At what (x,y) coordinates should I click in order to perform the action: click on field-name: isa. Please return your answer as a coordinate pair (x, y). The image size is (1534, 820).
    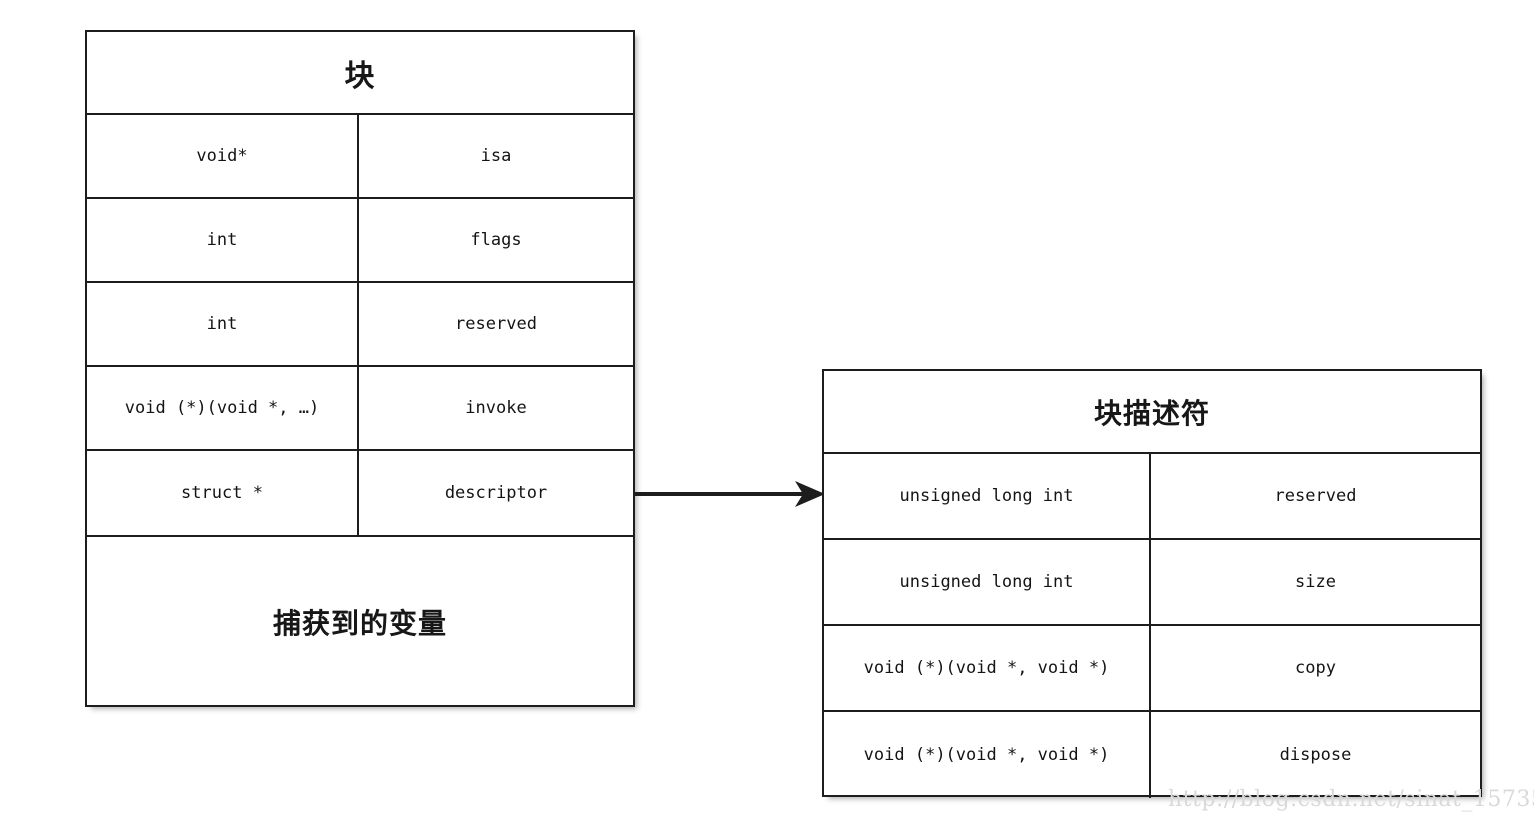
    Looking at the image, I should click on (496, 156).